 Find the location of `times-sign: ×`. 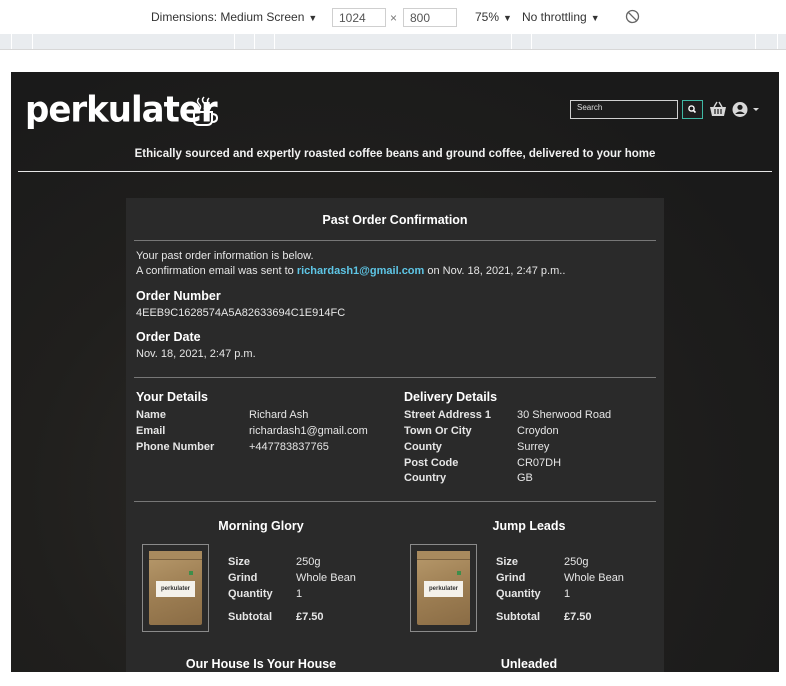

times-sign: × is located at coordinates (394, 18).